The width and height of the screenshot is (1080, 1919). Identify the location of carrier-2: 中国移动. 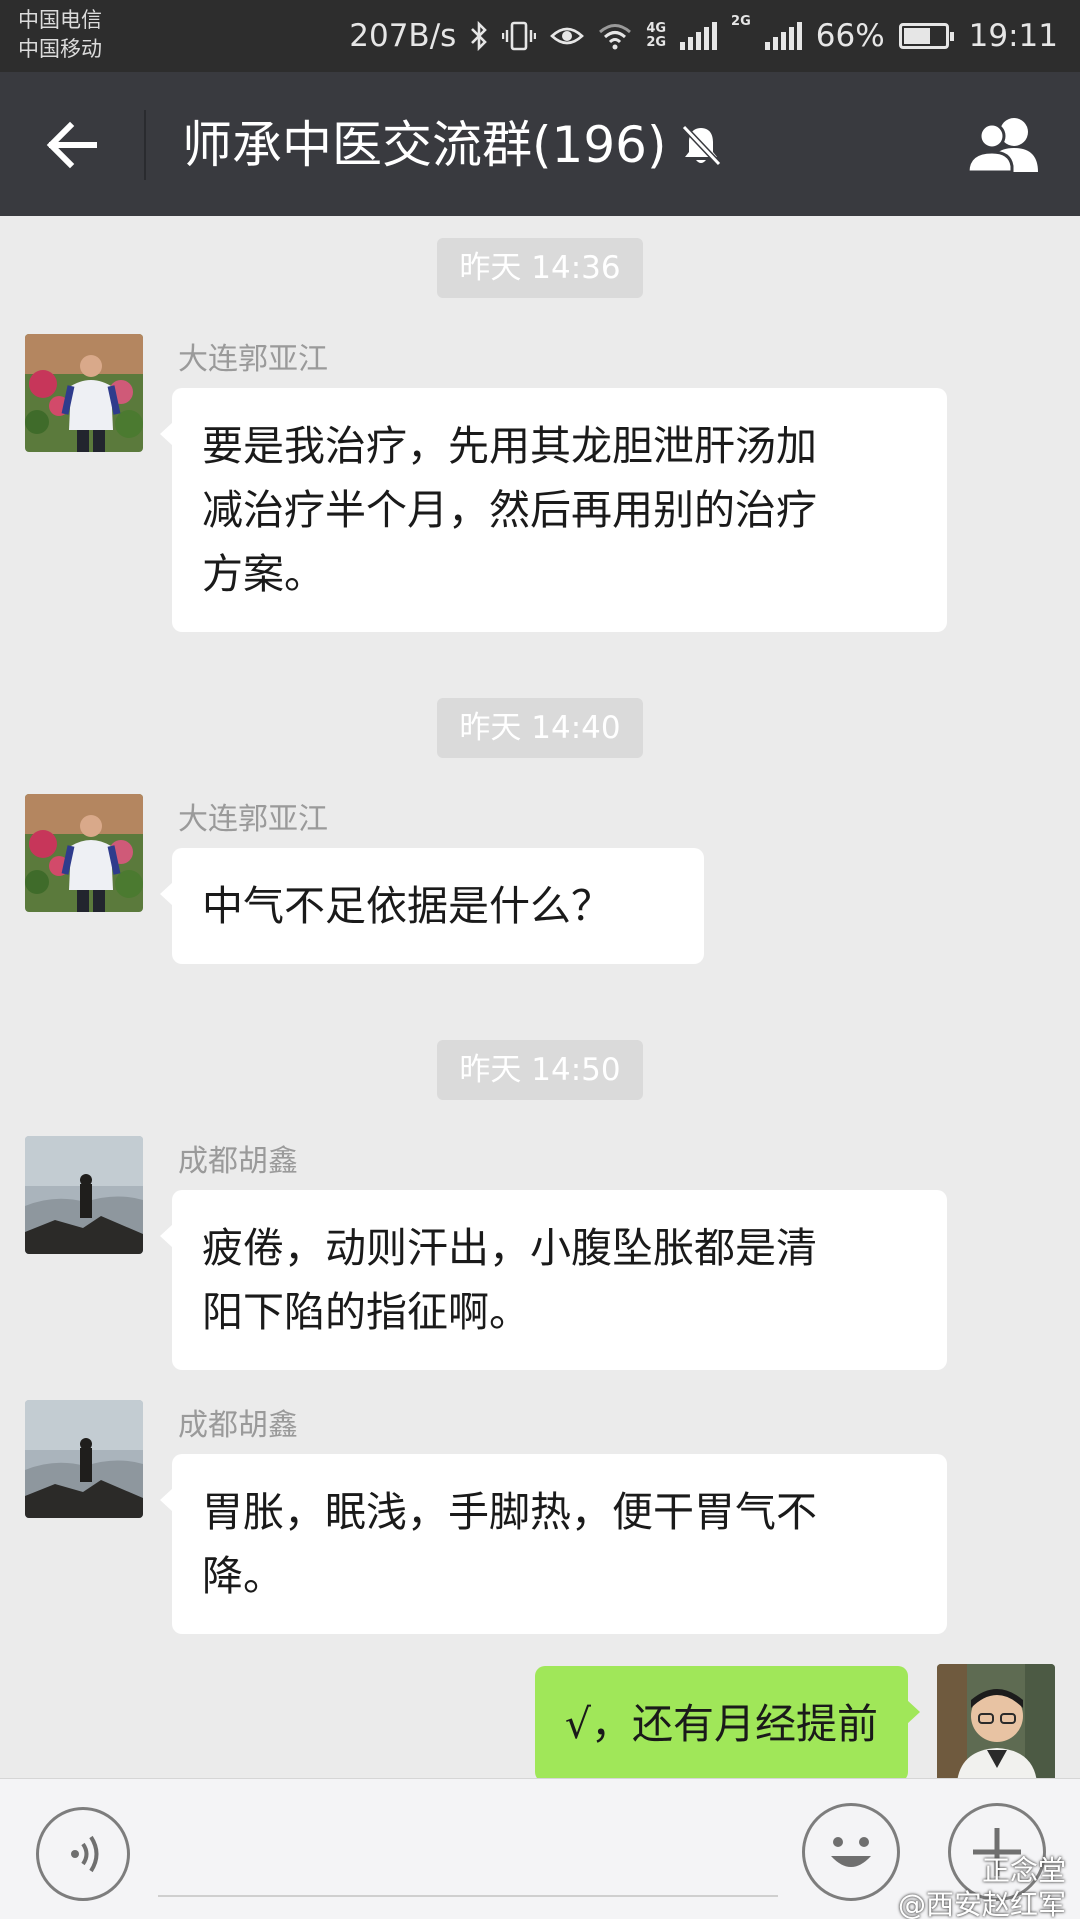
(60, 49).